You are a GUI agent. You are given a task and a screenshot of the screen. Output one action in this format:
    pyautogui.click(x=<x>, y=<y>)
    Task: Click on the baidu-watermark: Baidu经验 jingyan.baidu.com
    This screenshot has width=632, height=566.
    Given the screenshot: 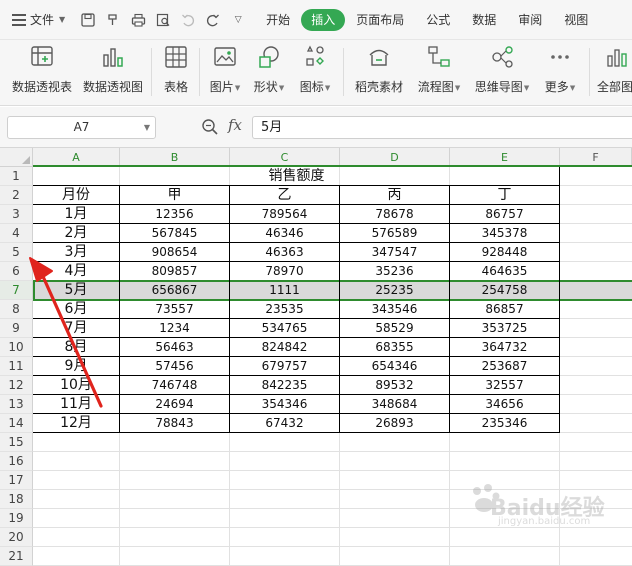 What is the action you would take?
    pyautogui.click(x=543, y=507)
    